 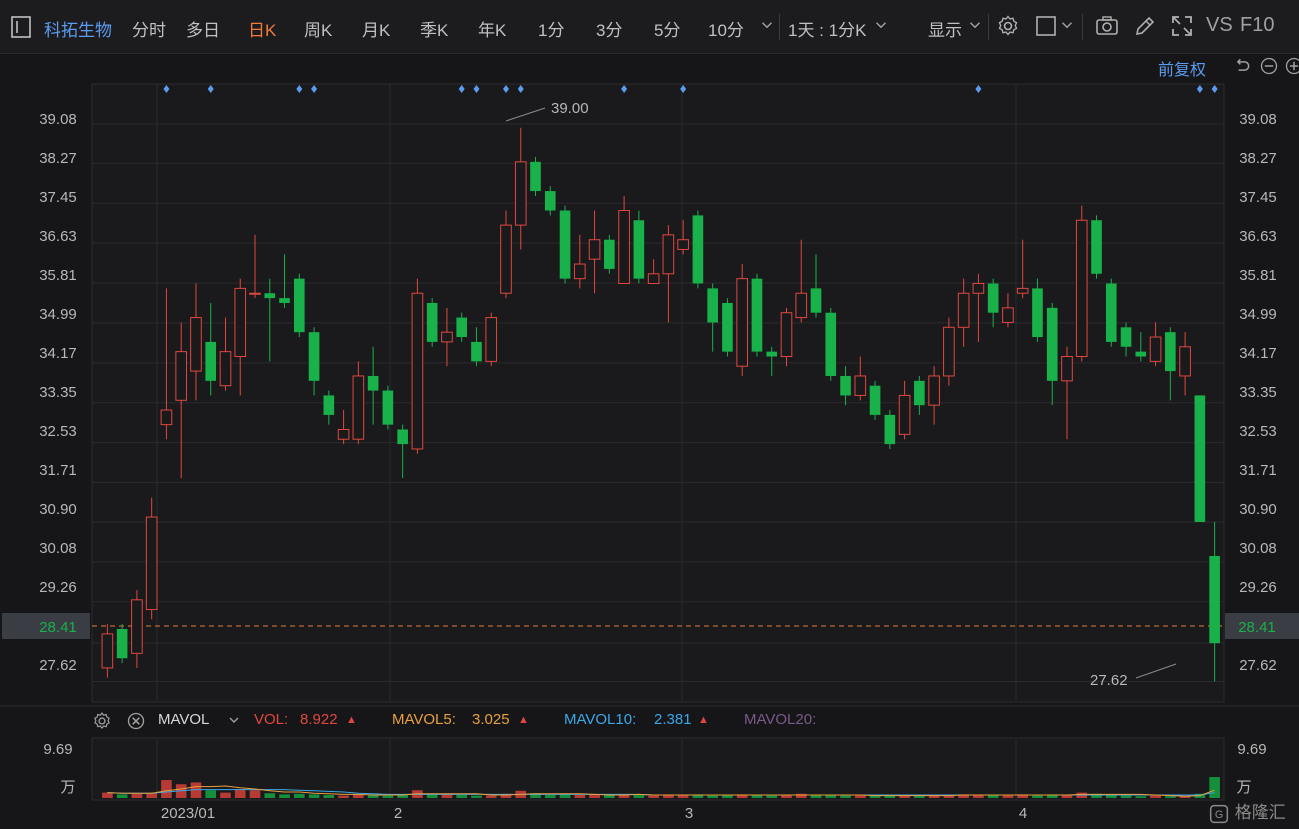 What do you see at coordinates (658, 769) in the screenshot?
I see `volume-panel` at bounding box center [658, 769].